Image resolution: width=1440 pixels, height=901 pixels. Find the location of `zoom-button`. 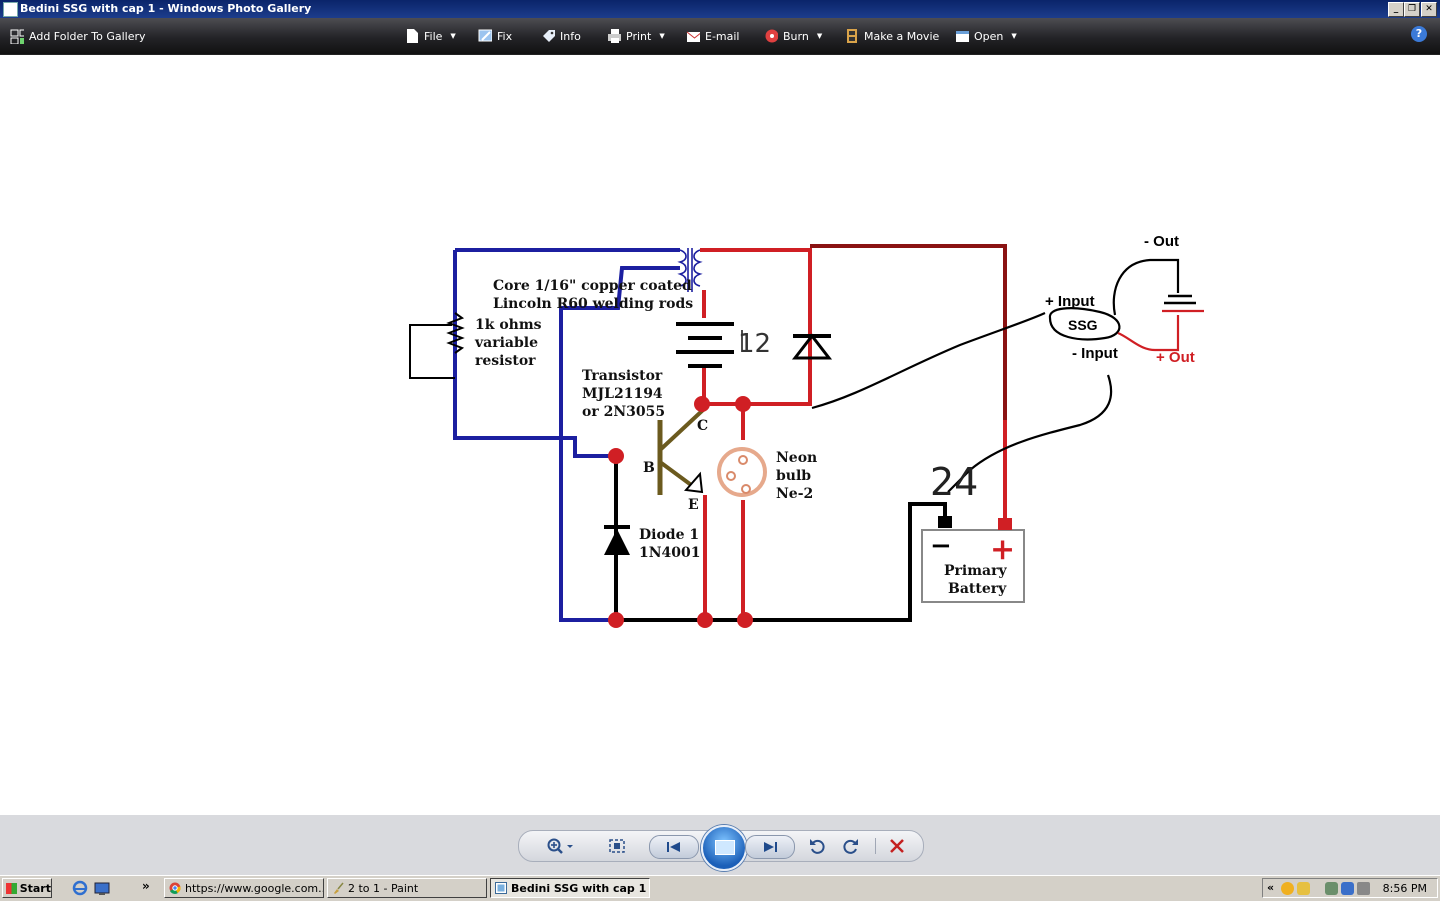

zoom-button is located at coordinates (561, 846).